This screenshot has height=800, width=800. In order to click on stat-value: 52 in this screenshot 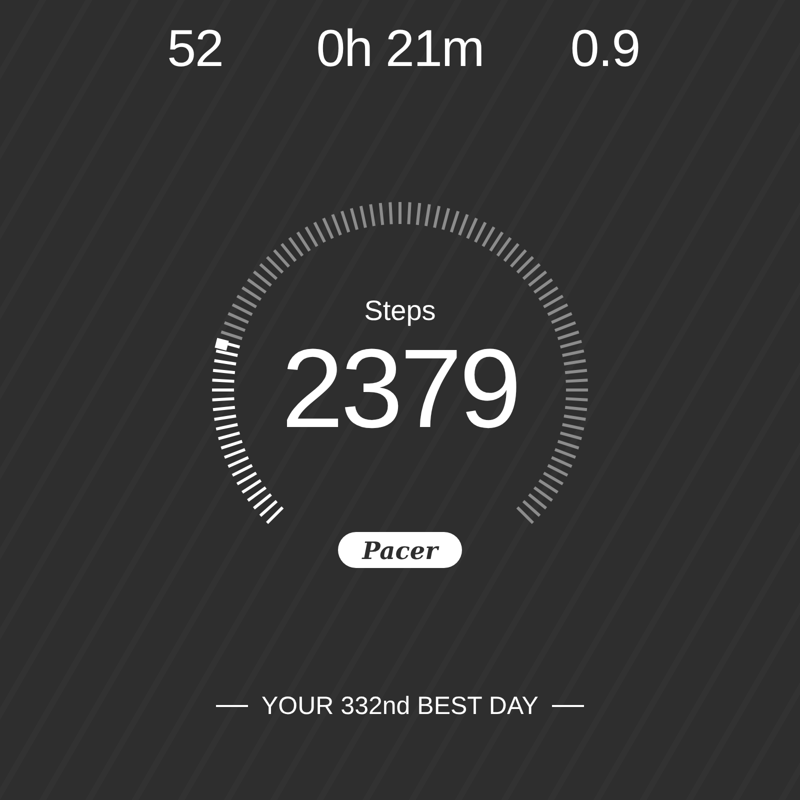, I will do `click(195, 49)`.